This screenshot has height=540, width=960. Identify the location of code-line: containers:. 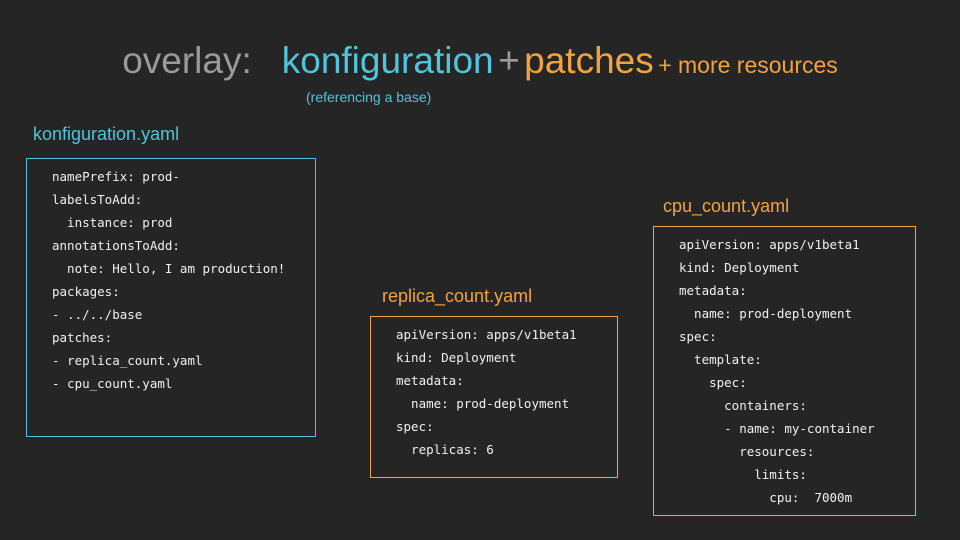
(743, 405).